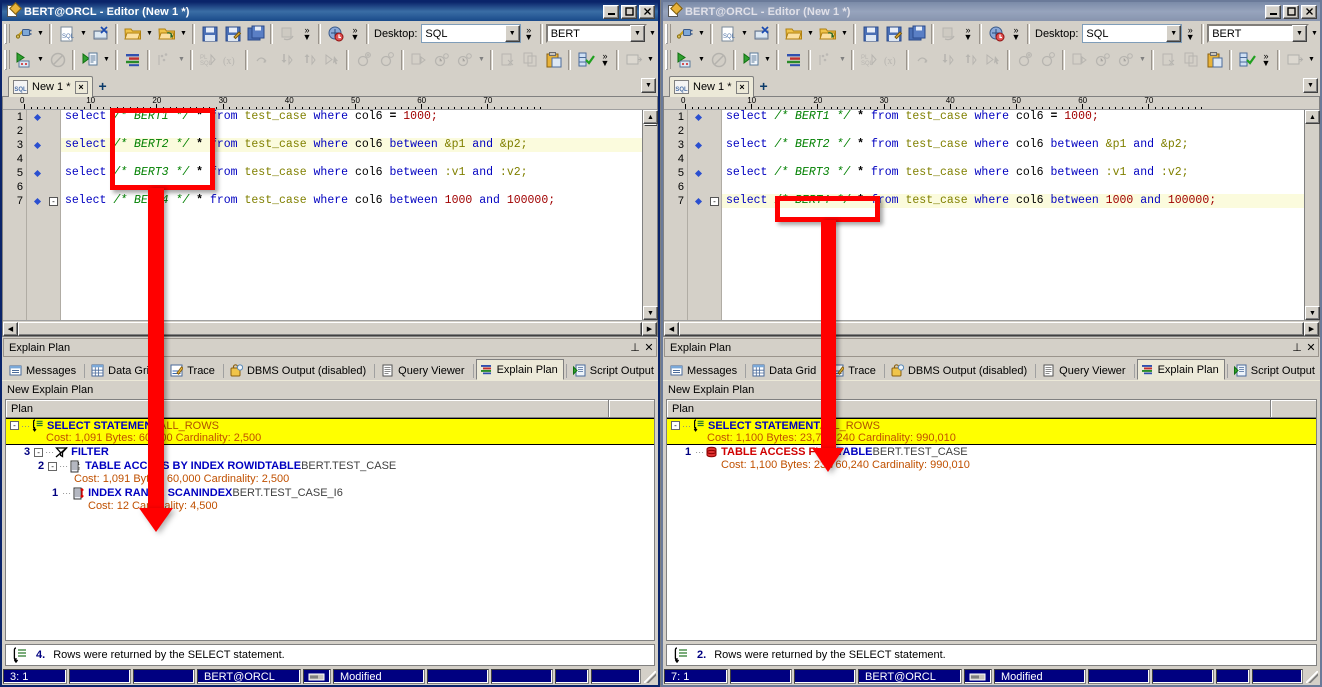  I want to click on result-tab-dbms-output-disabled: DBMS Output (disabled), so click(299, 370).